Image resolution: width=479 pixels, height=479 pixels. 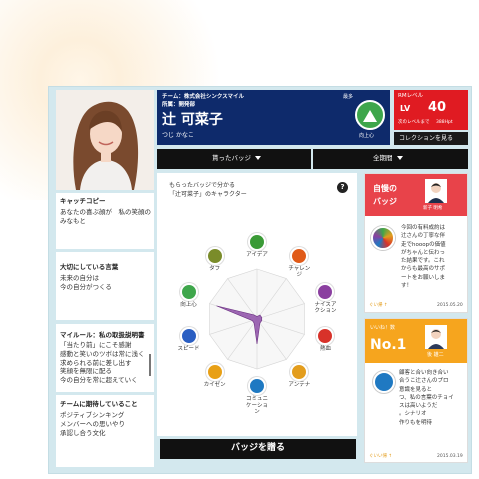 What do you see at coordinates (214, 385) in the screenshot?
I see `badge-label: カイゼン` at bounding box center [214, 385].